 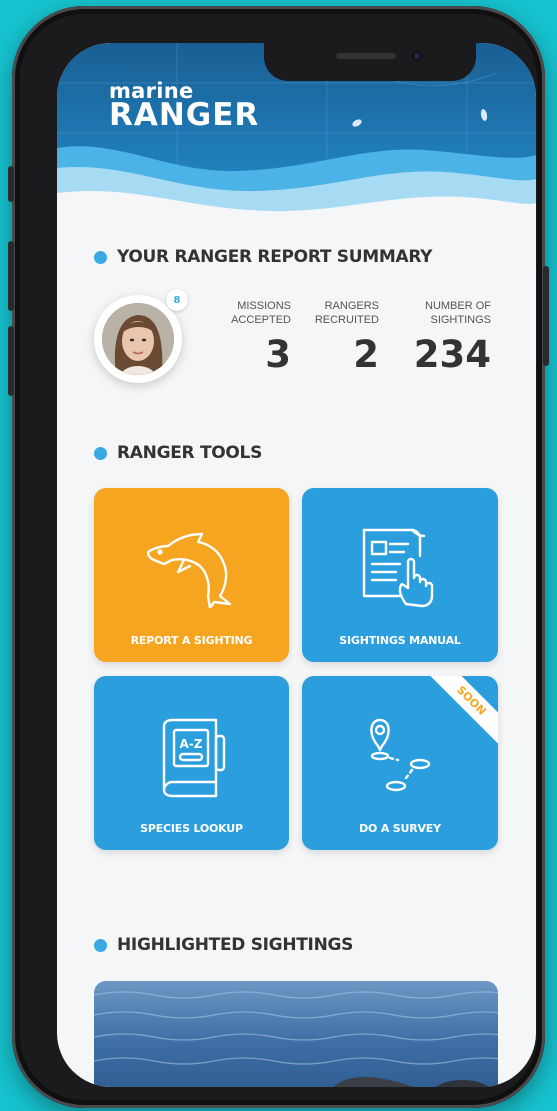 I want to click on highlights-title: HIGHLIGHTED SIGHTINGS, so click(x=235, y=945).